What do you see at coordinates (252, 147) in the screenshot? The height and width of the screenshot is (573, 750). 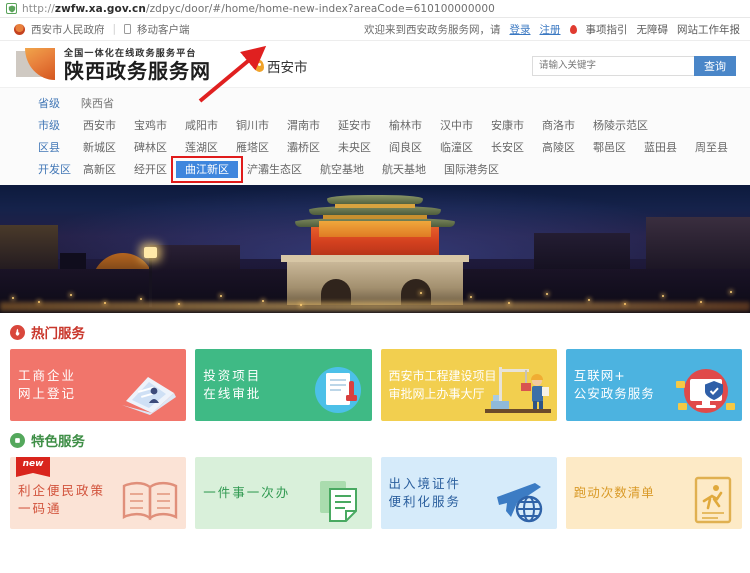 I see `region-item-district-3: 雁塔区` at bounding box center [252, 147].